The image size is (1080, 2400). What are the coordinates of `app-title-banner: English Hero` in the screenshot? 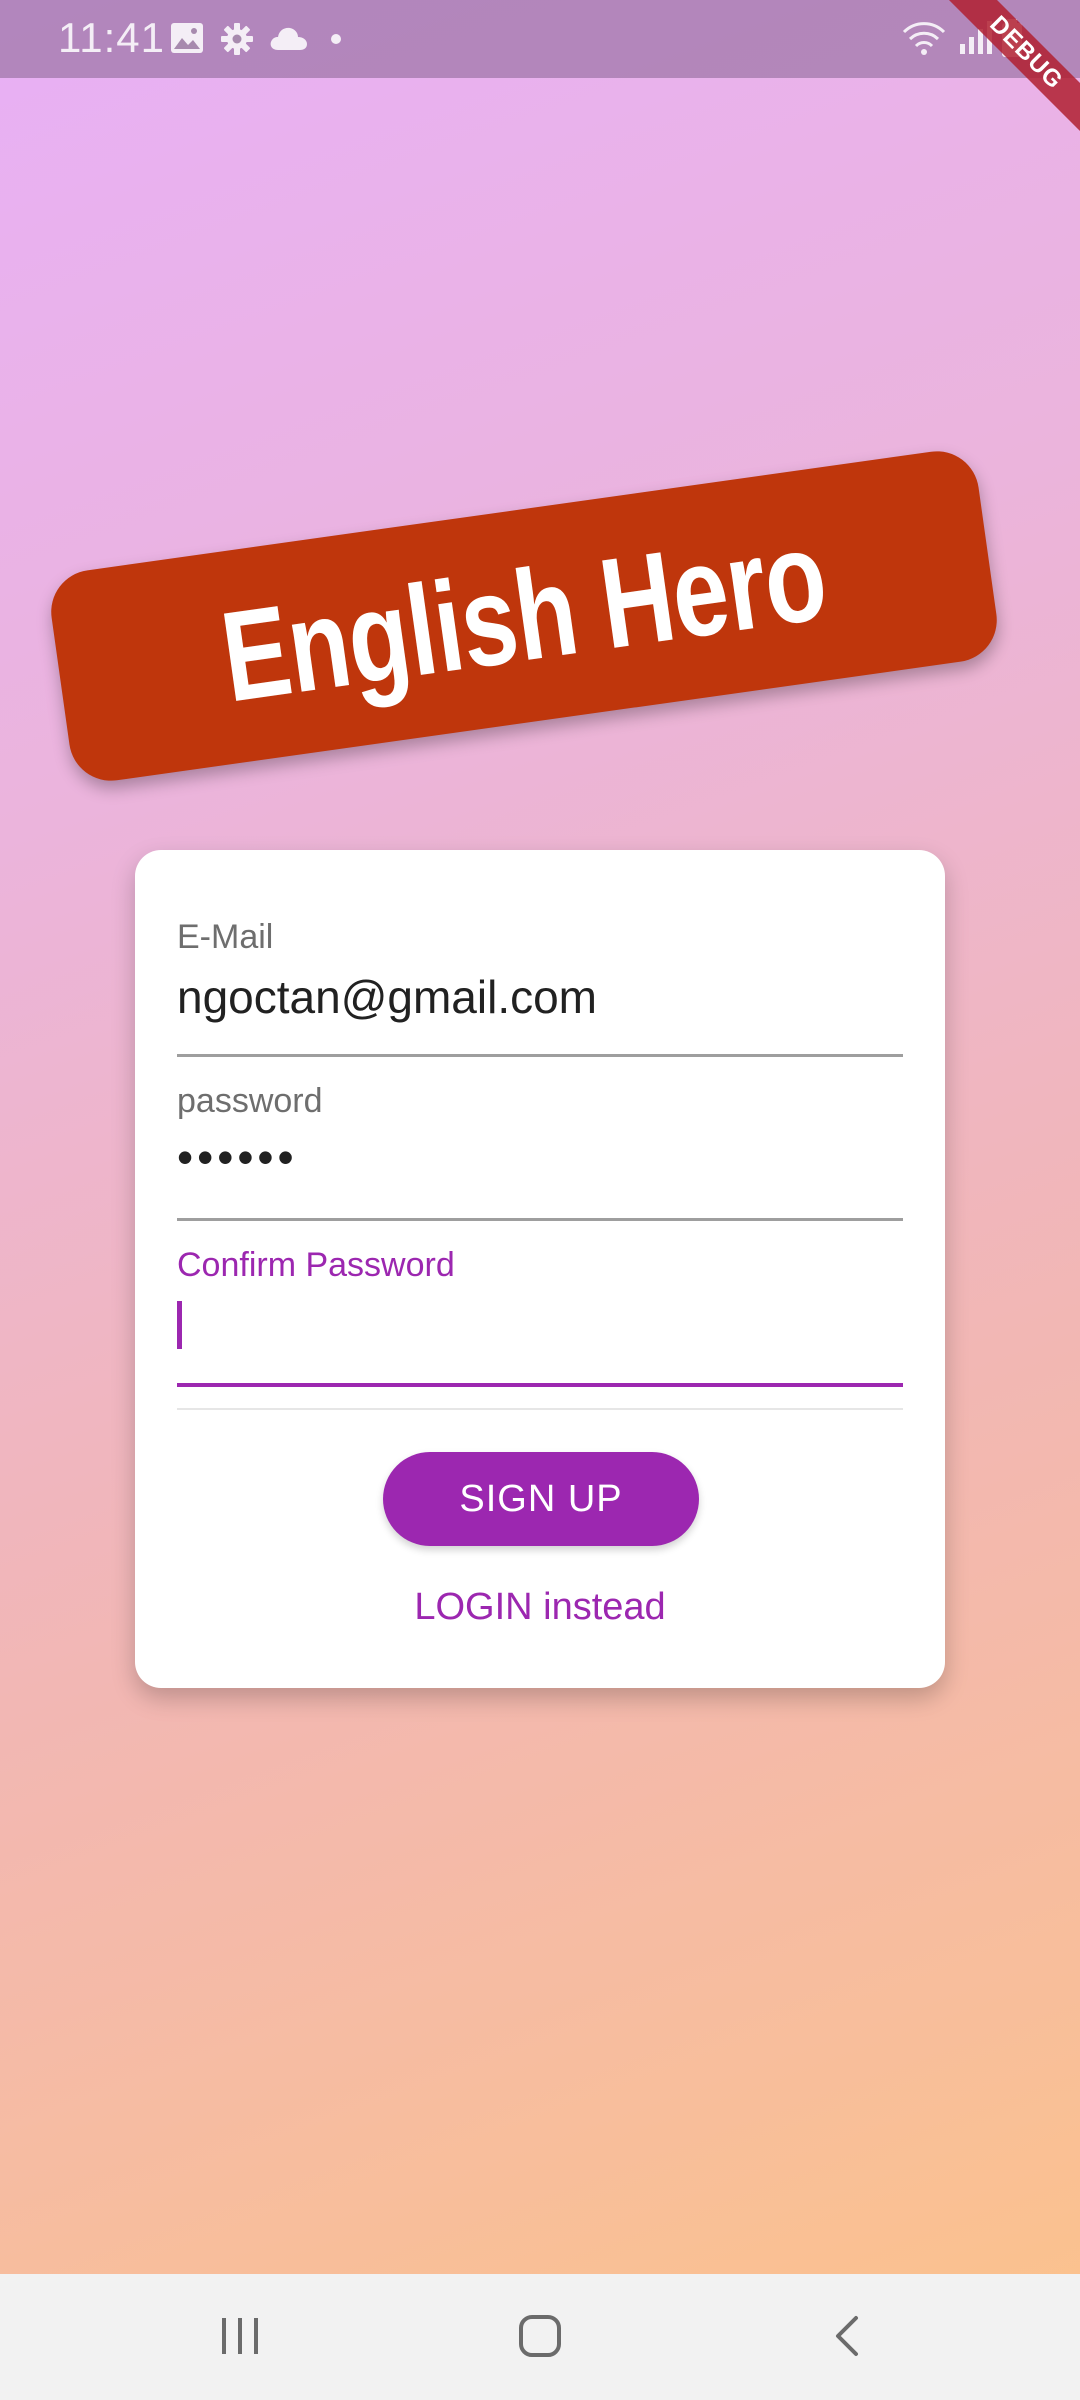 It's located at (524, 616).